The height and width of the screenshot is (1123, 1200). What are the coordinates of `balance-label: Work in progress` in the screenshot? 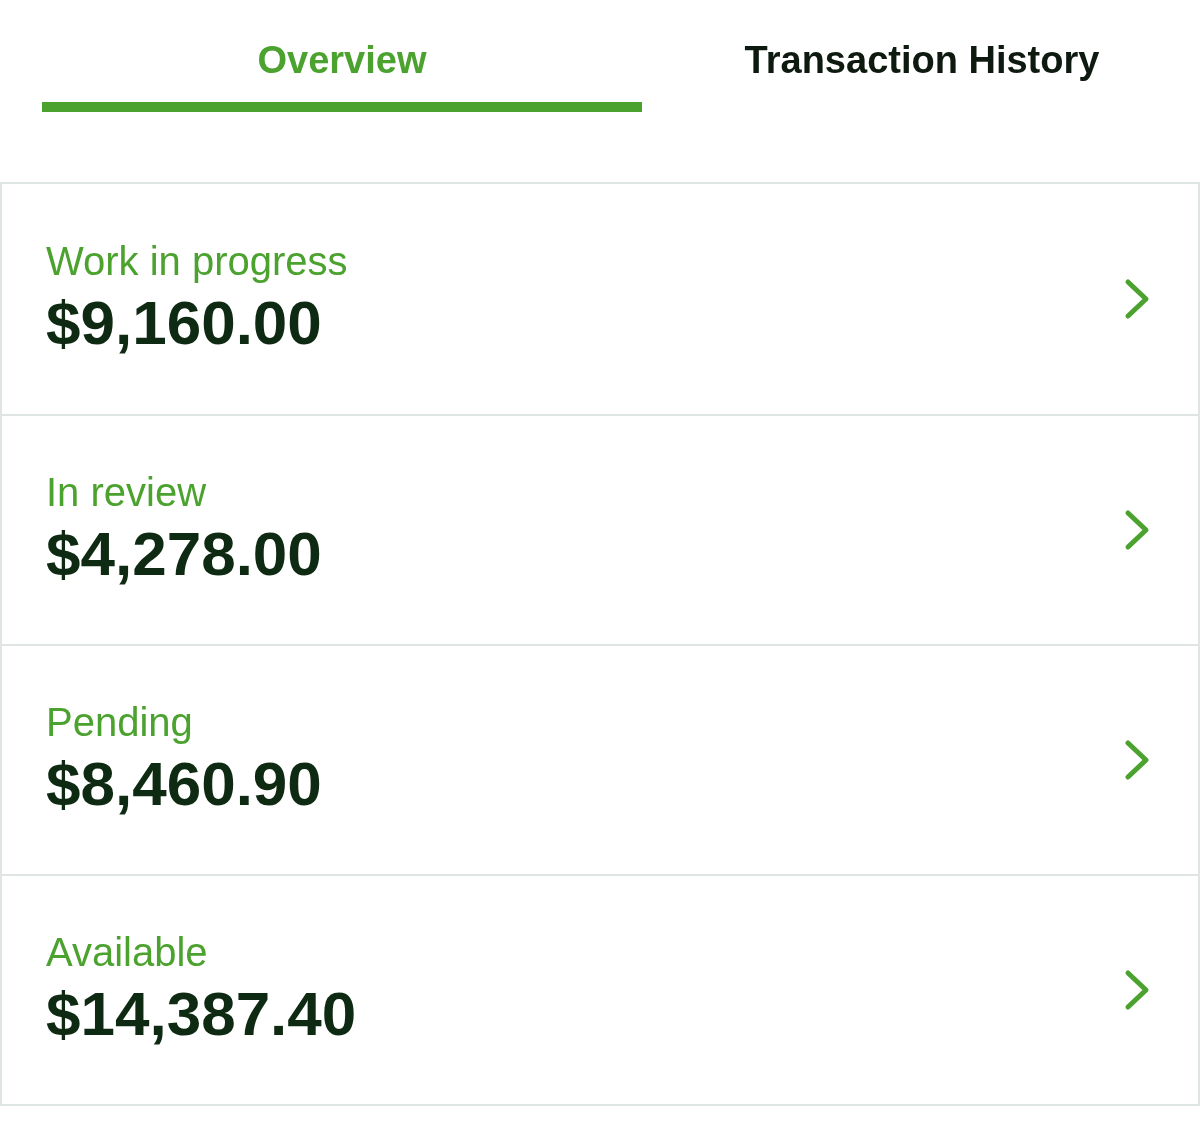 It's located at (197, 261).